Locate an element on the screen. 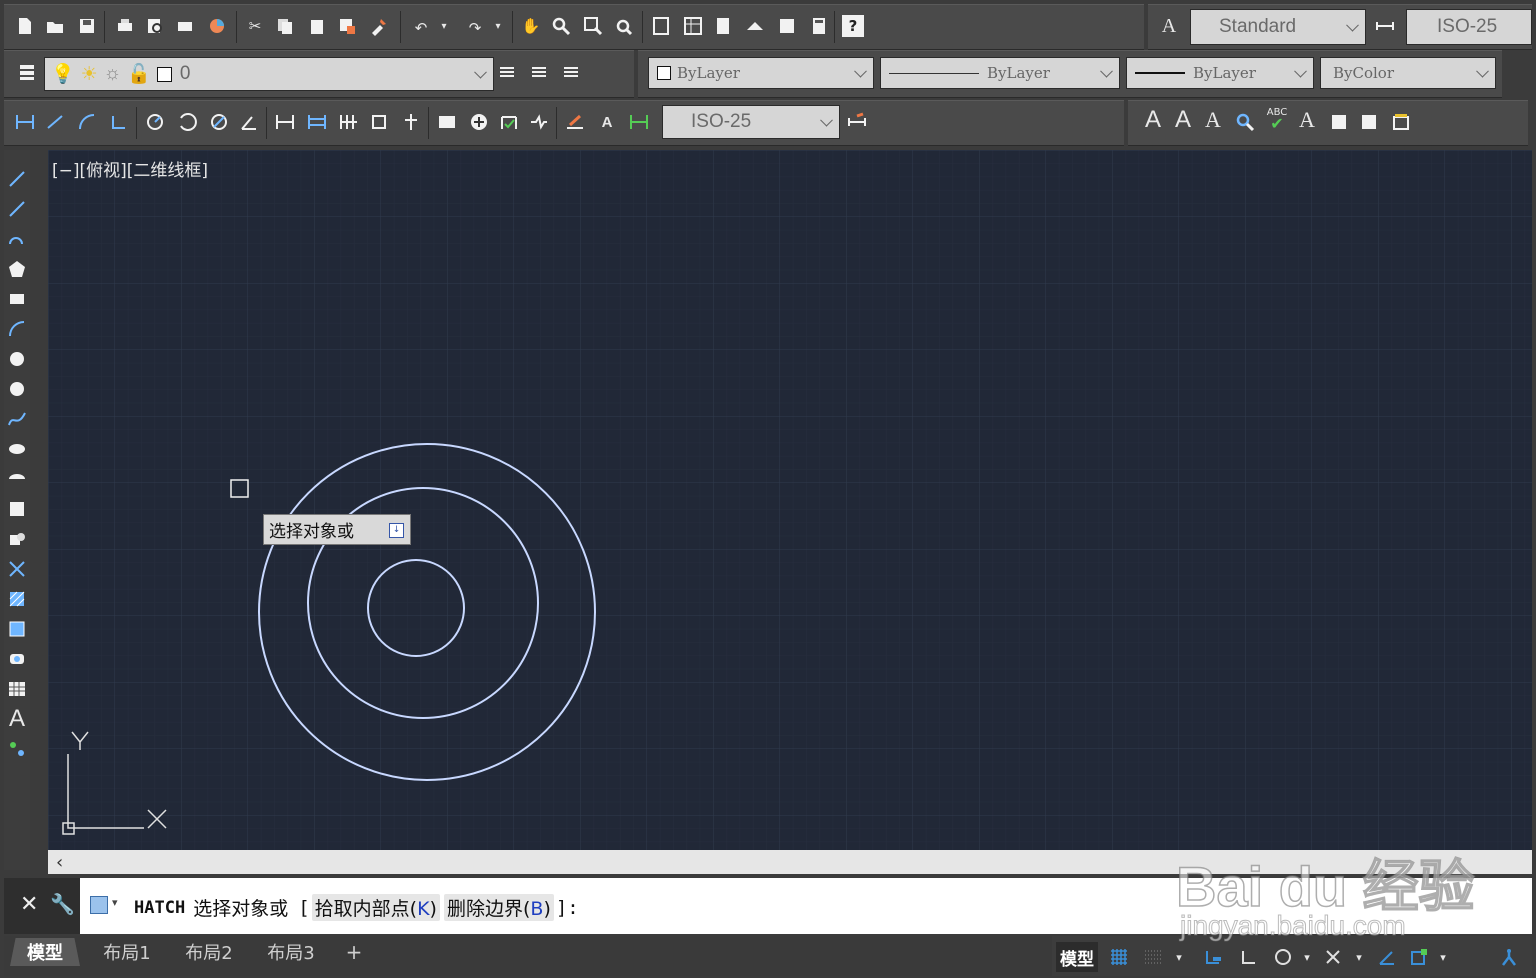  ellipse-icon is located at coordinates (17, 449).